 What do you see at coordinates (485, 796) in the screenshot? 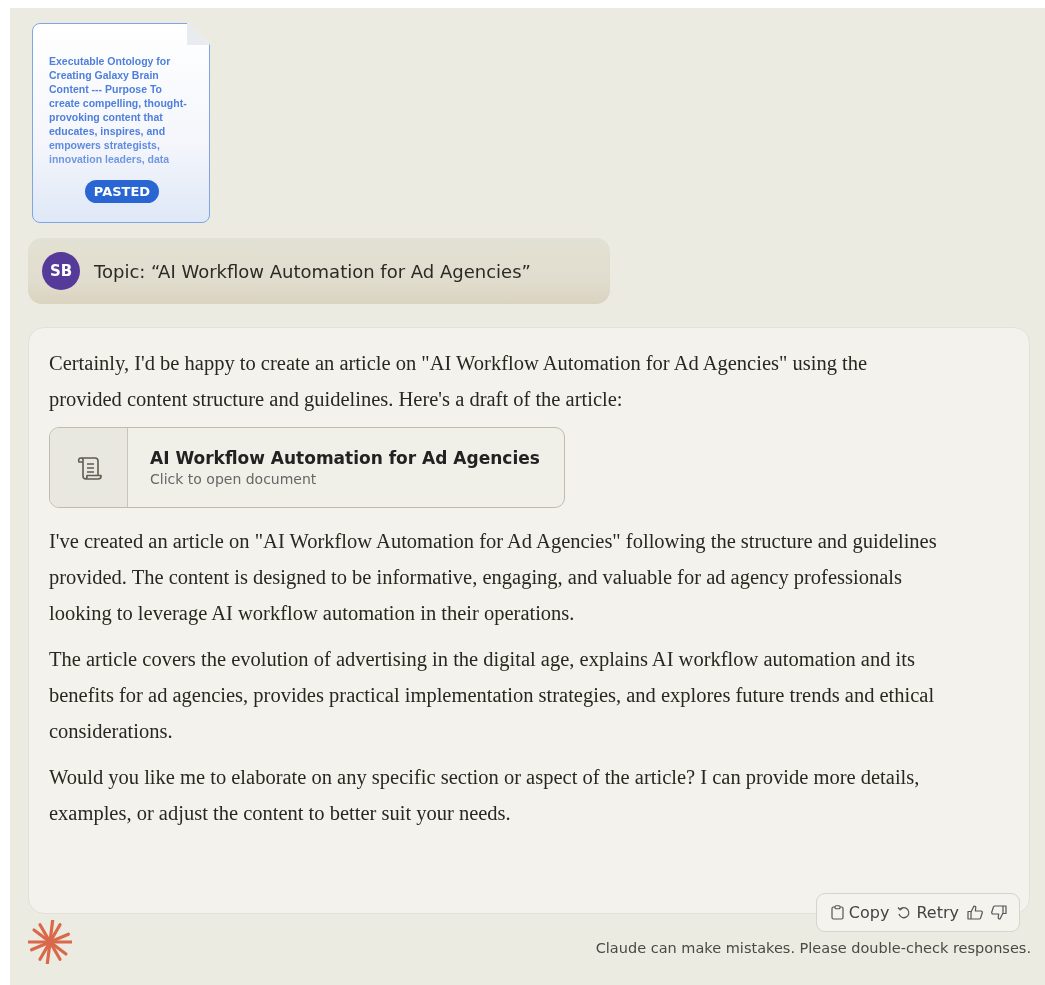
I see `response-paragraph: Would you like me to elaborate on any specific section or aspect of the article? I can provide more details, examples, or adjust the content to better suit your needs.` at bounding box center [485, 796].